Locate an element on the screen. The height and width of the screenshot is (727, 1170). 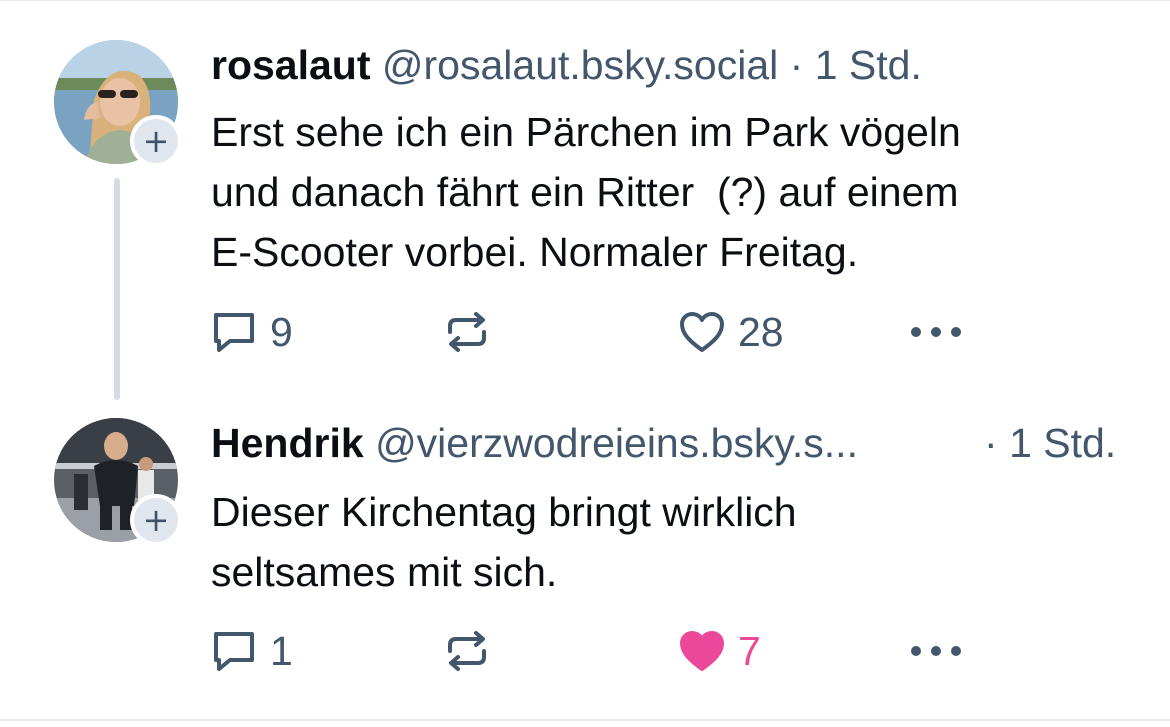
post-timestamp-group: · 1 Std. is located at coordinates (1050, 443).